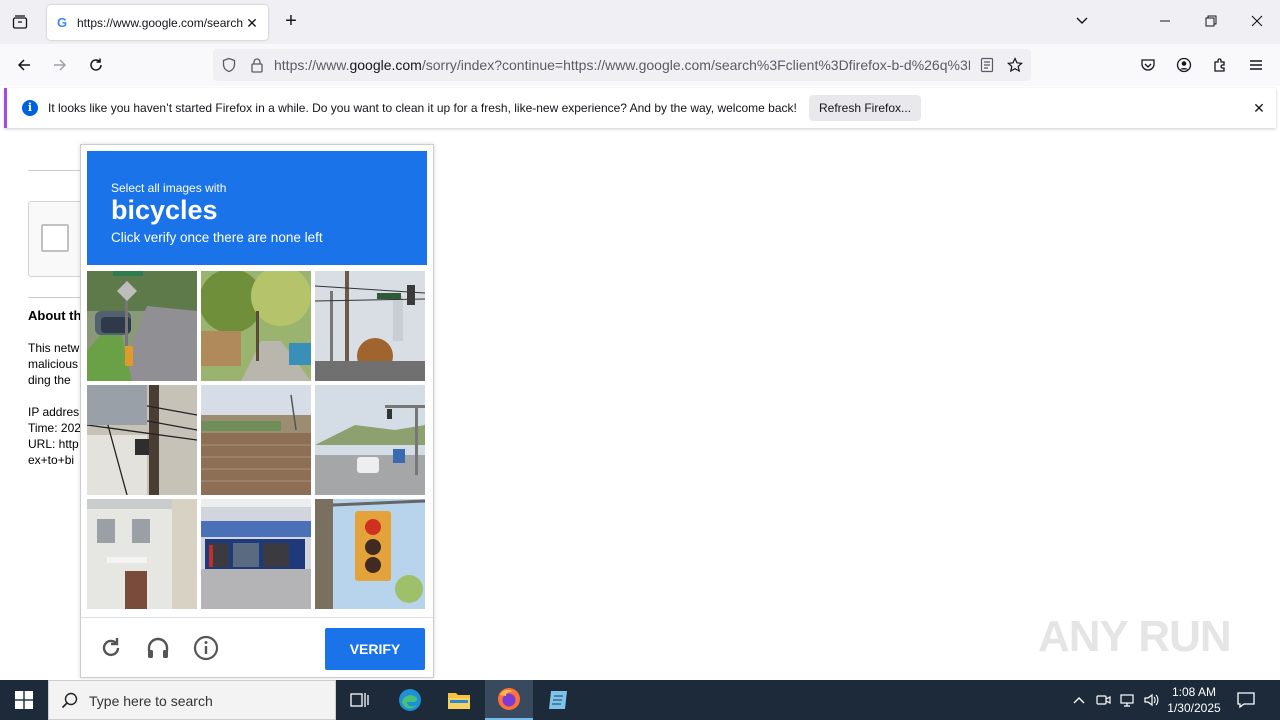 The width and height of the screenshot is (1280, 720). What do you see at coordinates (70, 701) in the screenshot?
I see `search-icon` at bounding box center [70, 701].